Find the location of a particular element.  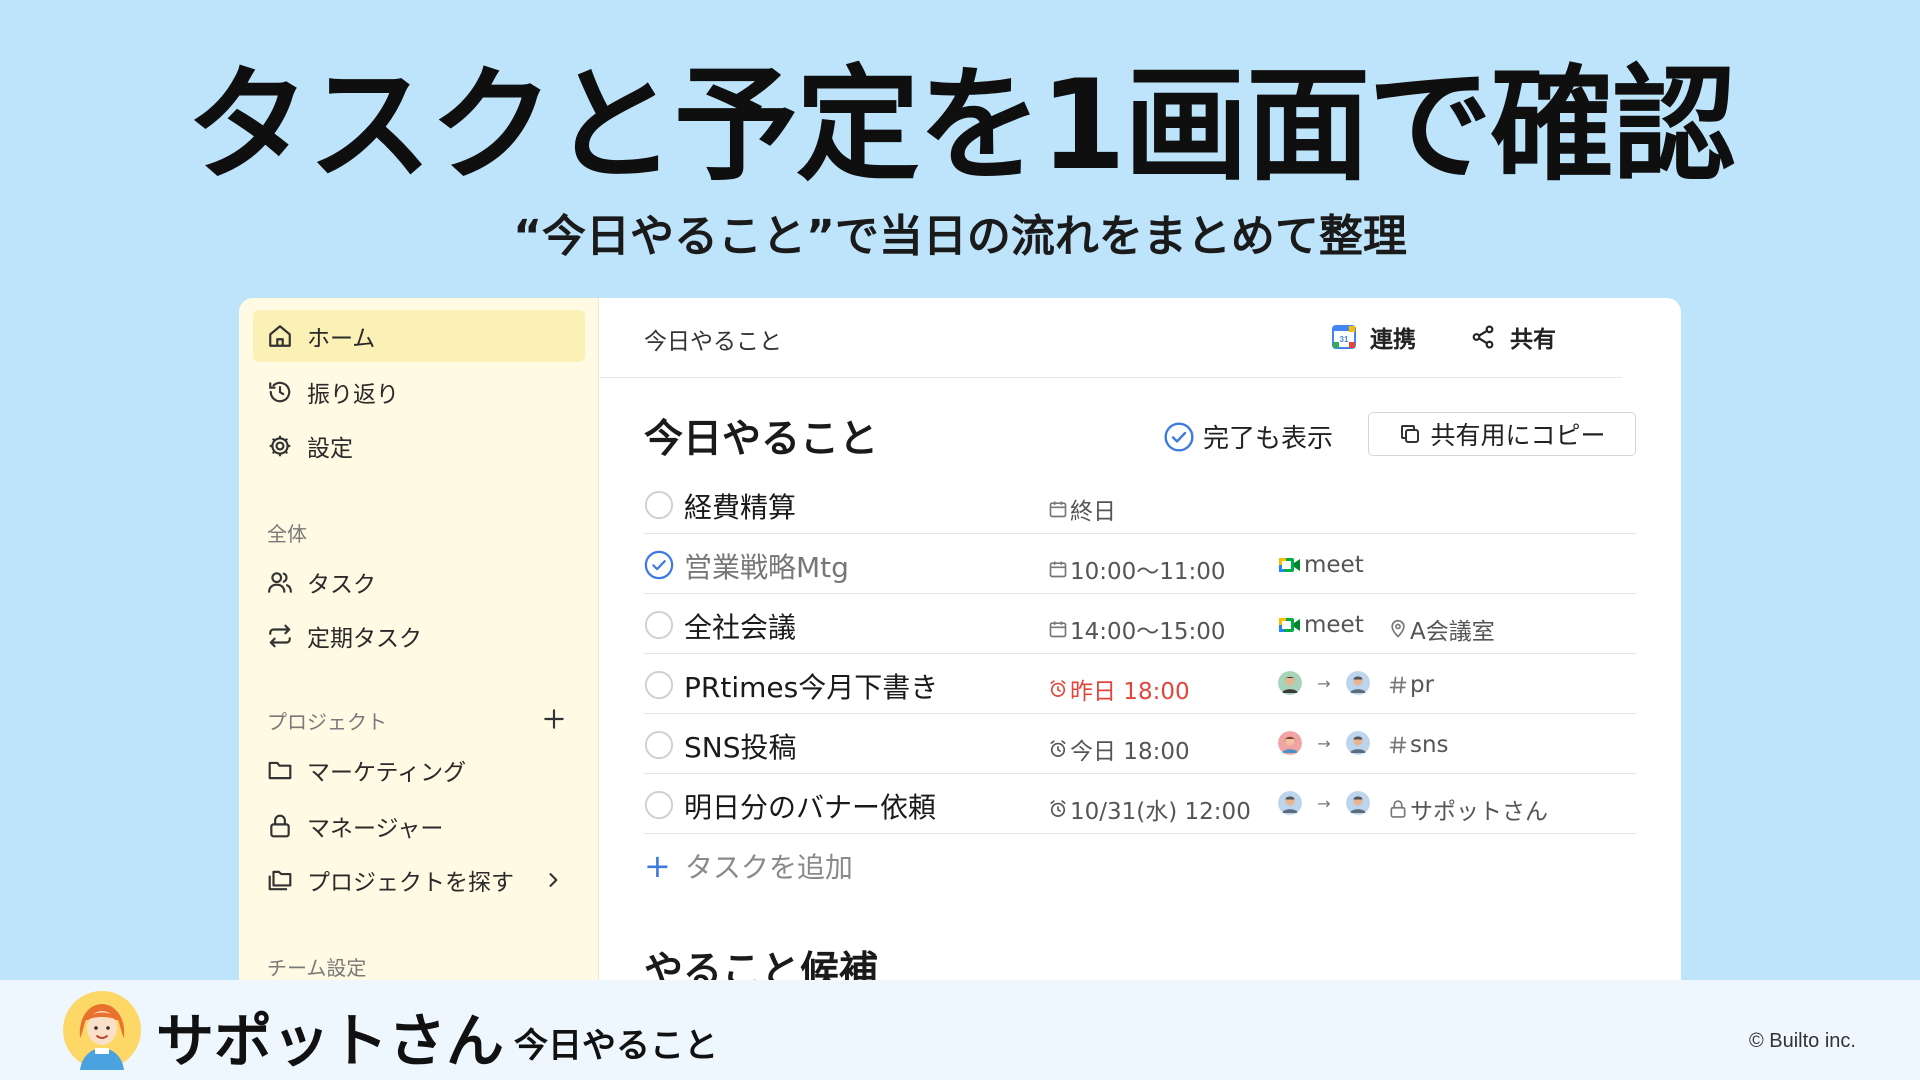

sidebar-item-find-projects: プロジェクトを探す is located at coordinates (419, 880).